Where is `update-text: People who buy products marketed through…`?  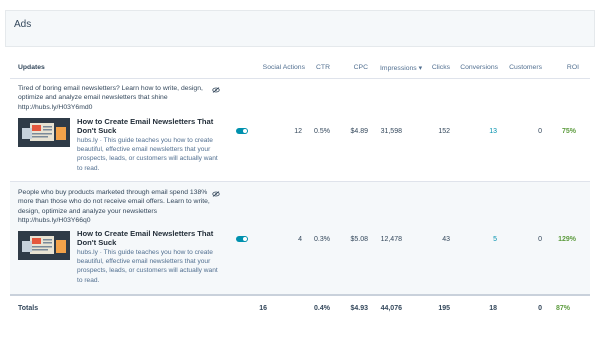 update-text: People who buy products marketed through… is located at coordinates (114, 207).